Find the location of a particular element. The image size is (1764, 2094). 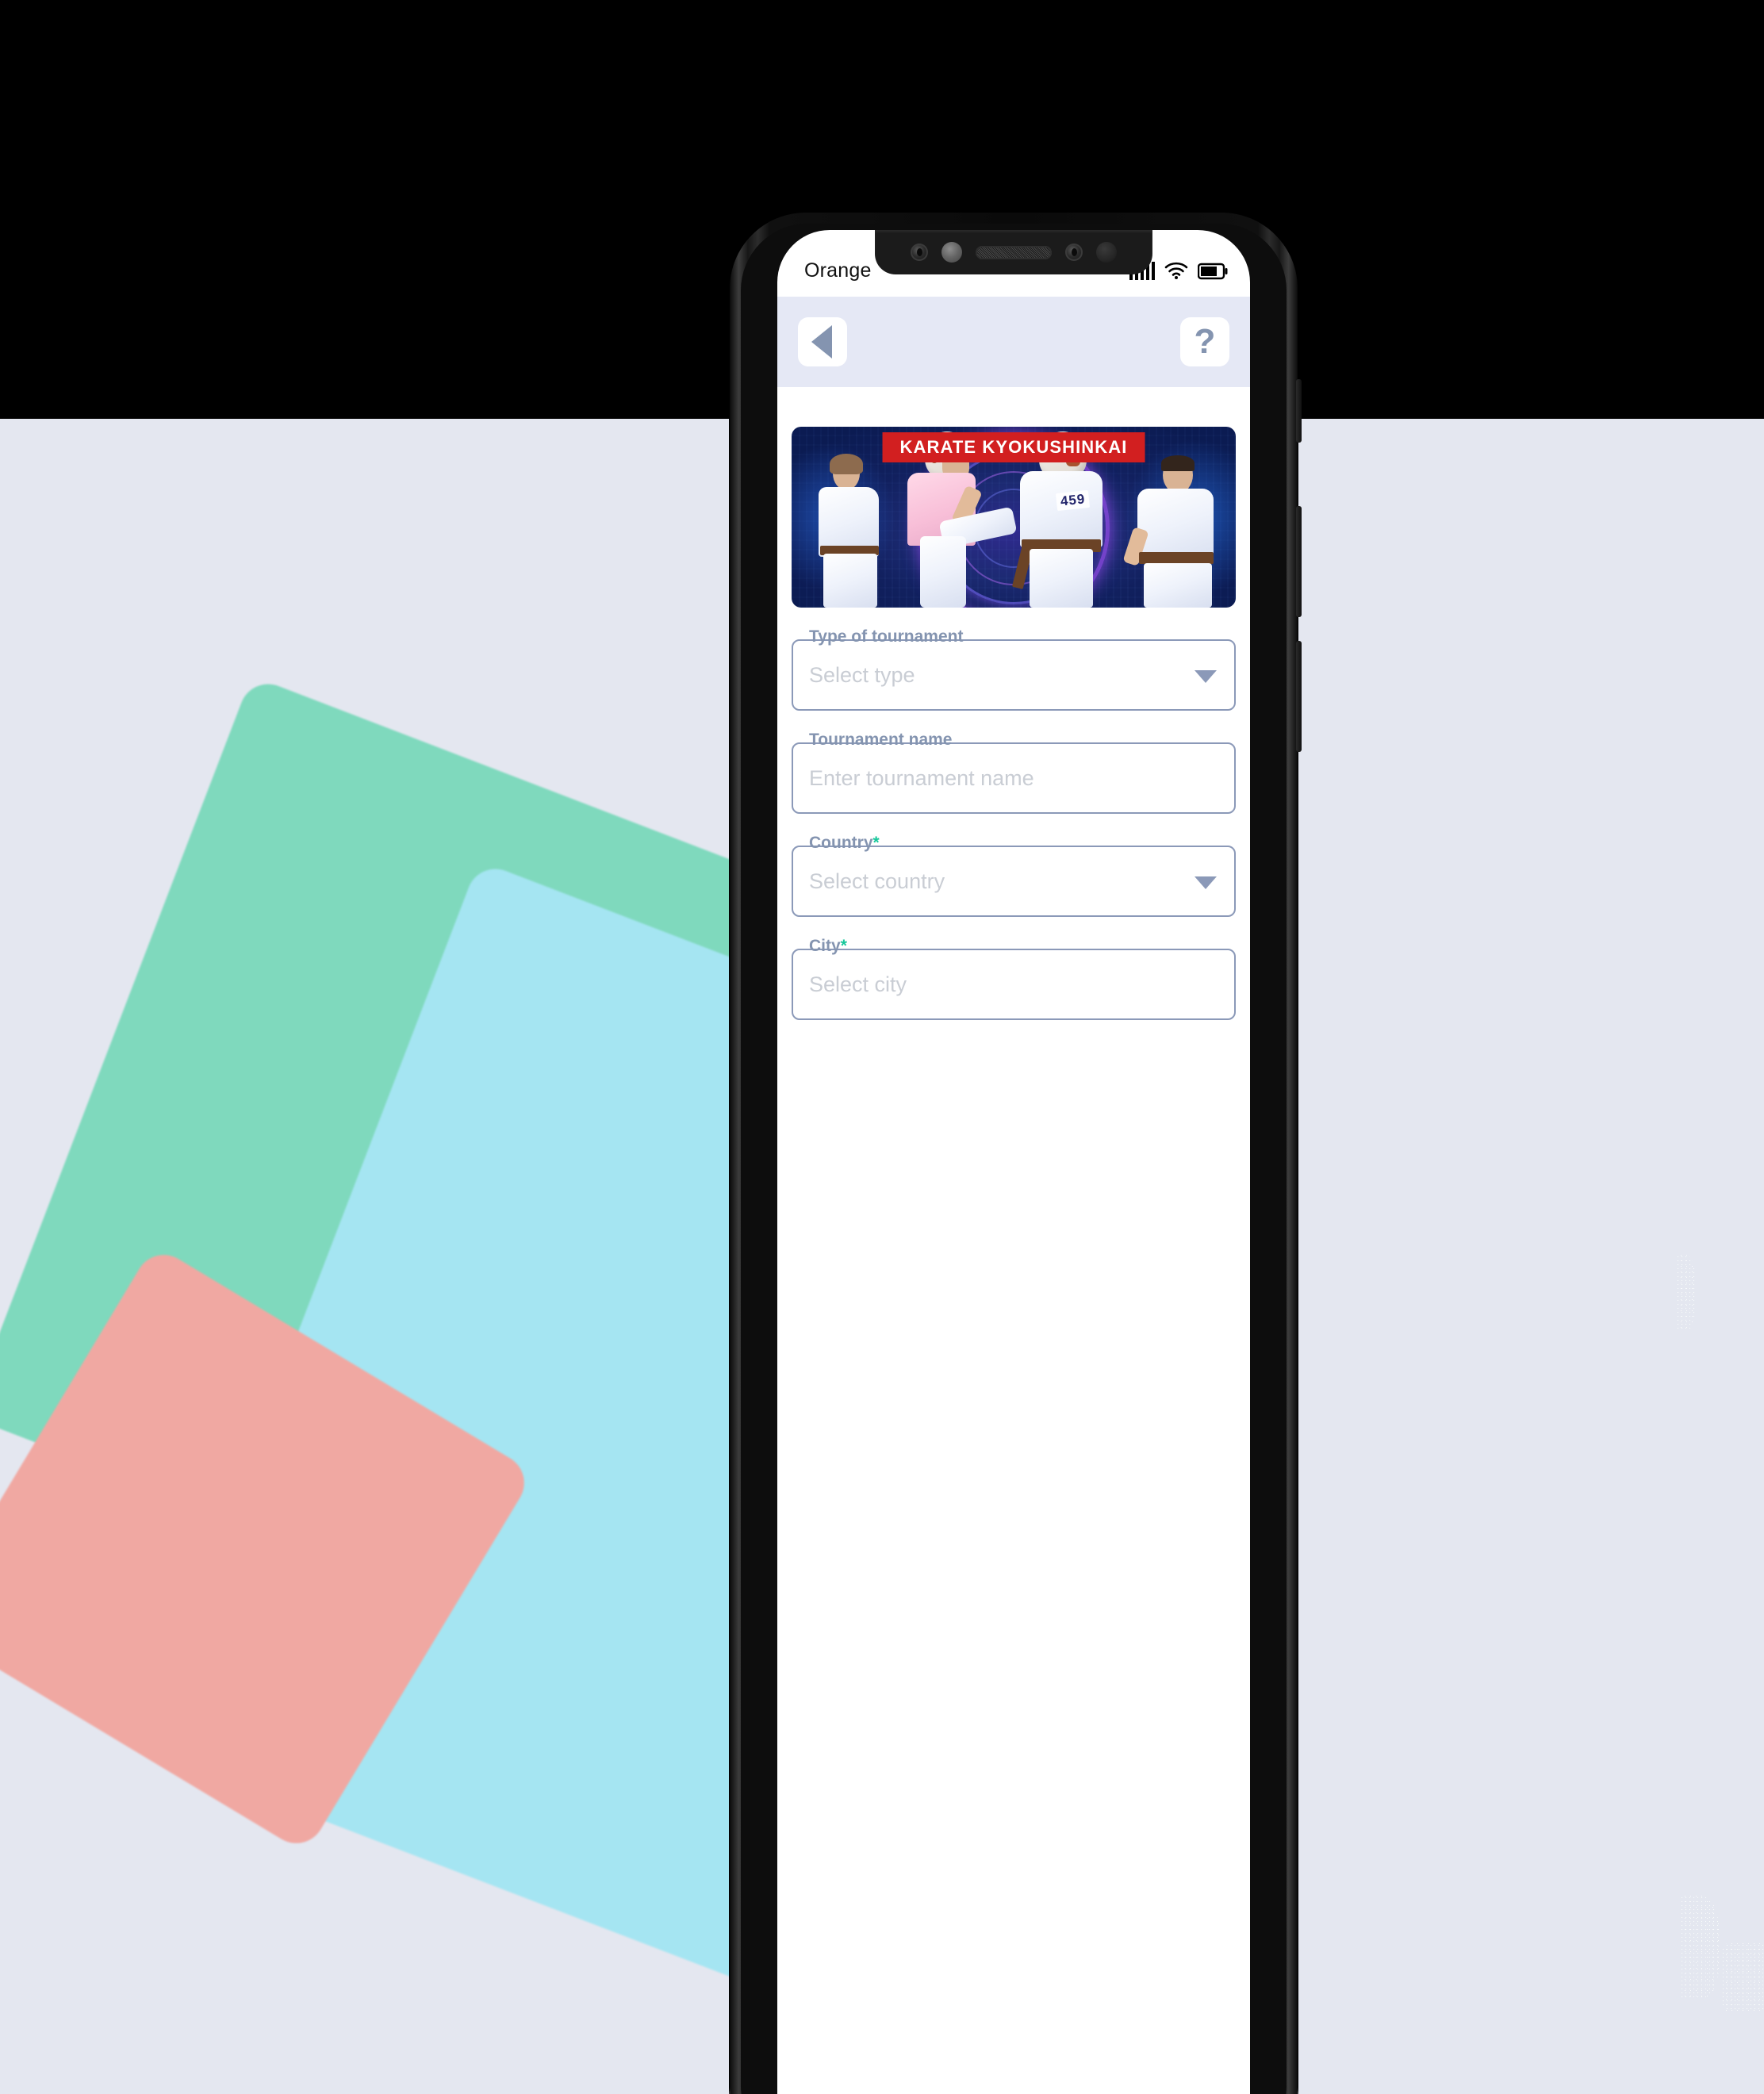

earpiece-speaker-icon is located at coordinates (1014, 252).